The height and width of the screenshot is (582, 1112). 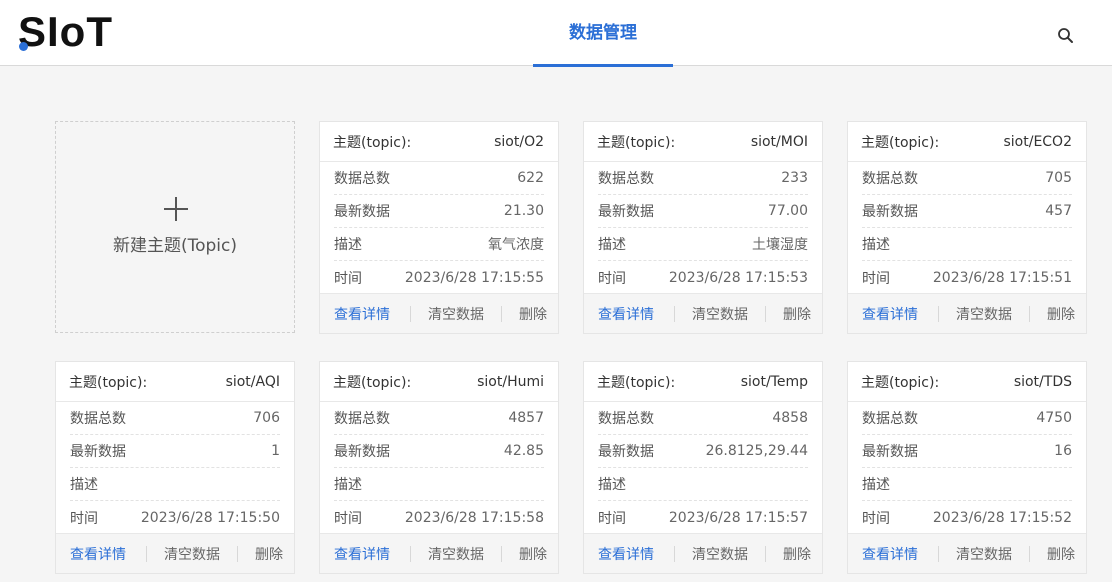 What do you see at coordinates (175, 451) in the screenshot?
I see `row-latest: 最新数据 1` at bounding box center [175, 451].